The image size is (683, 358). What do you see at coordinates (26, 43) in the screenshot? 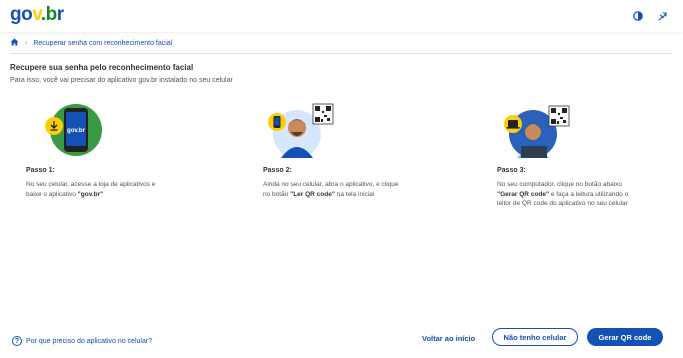
I see `chevron-right-icon: ›` at bounding box center [26, 43].